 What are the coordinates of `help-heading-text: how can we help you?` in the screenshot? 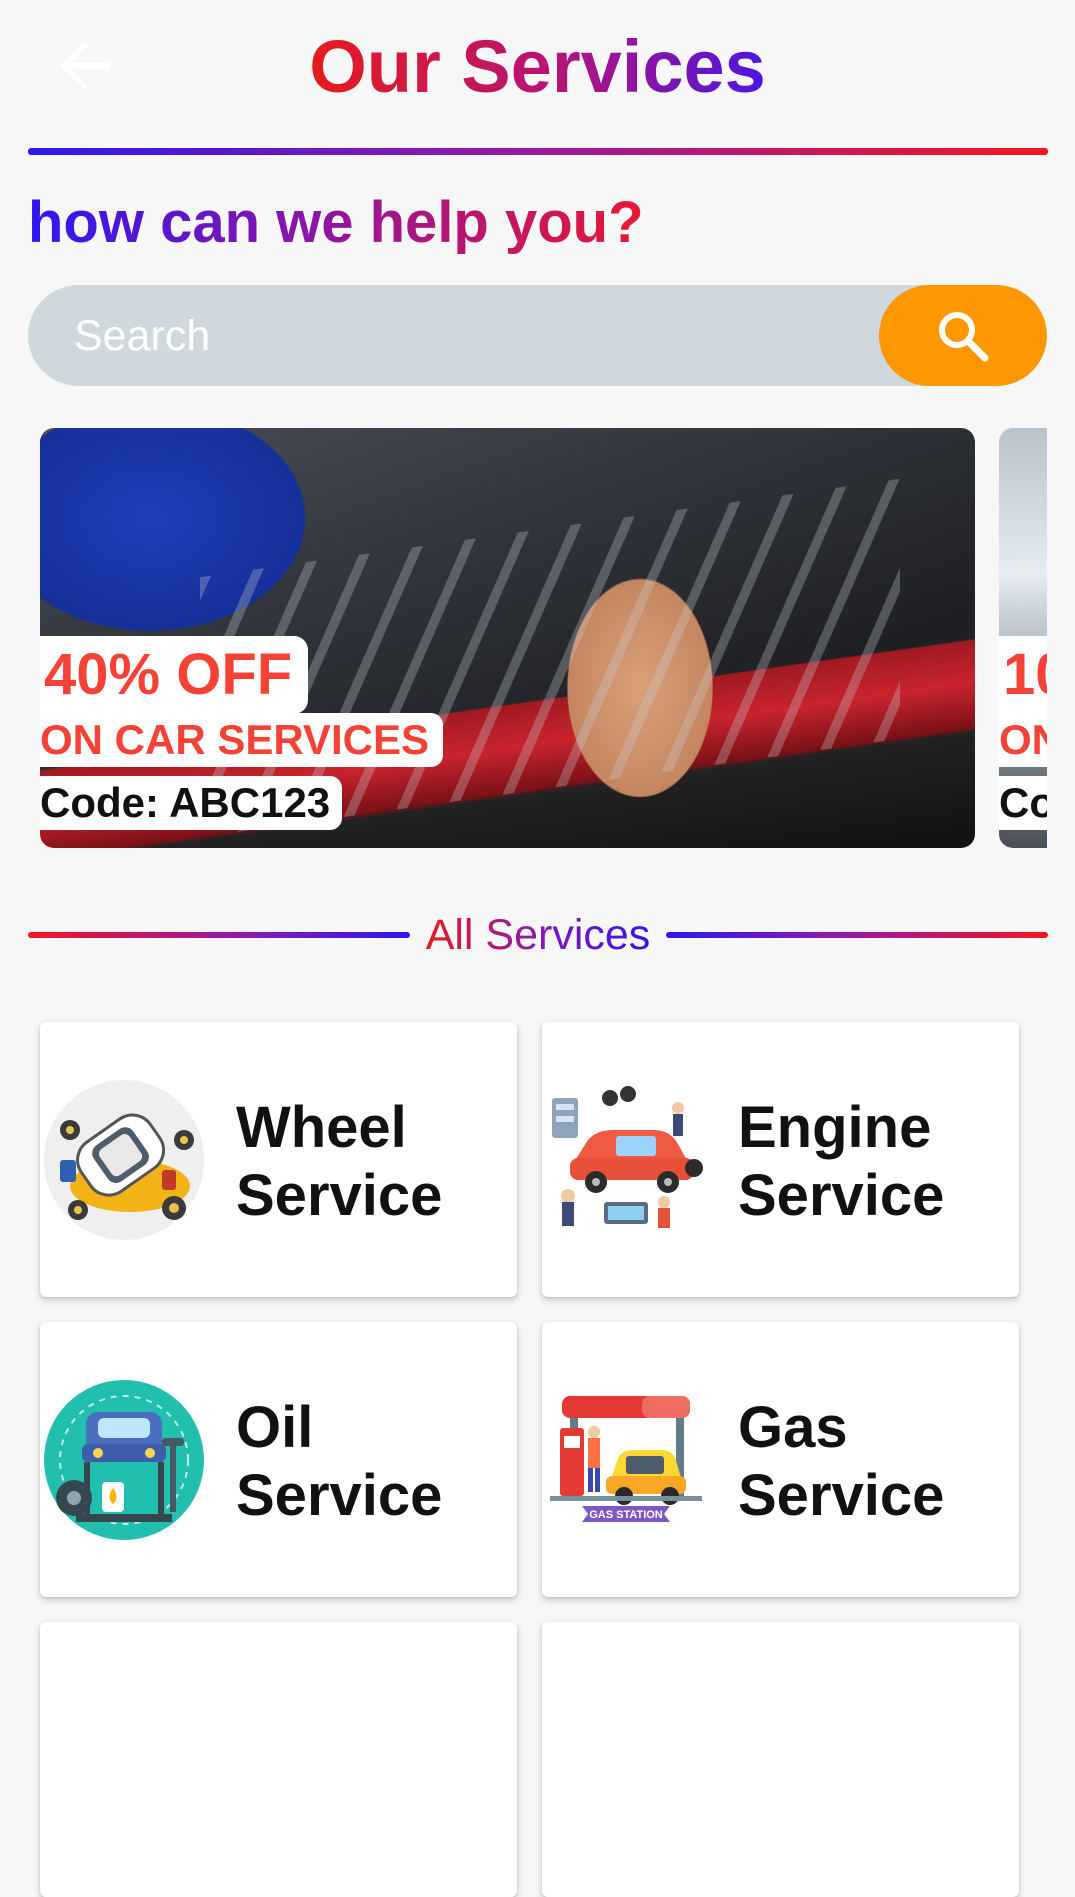 It's located at (336, 222).